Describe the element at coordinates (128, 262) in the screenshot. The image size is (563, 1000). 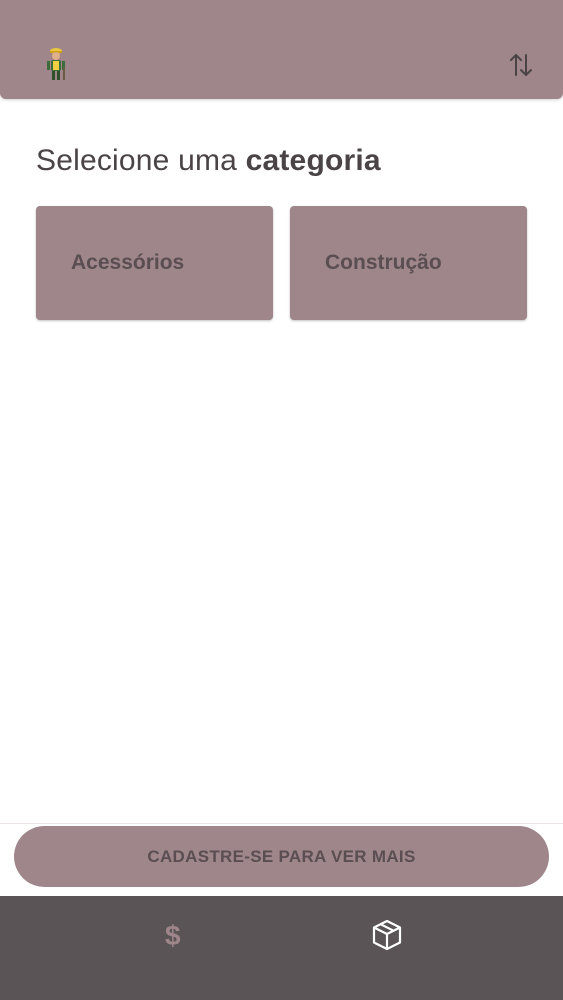
I see `category-label: Acessórios` at that location.